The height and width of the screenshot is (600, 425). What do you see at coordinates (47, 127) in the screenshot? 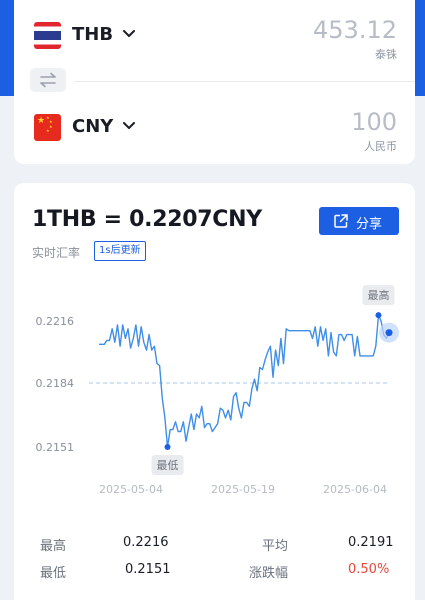
I see `china-flag-icon: ★ ★ ★ ★ ★` at bounding box center [47, 127].